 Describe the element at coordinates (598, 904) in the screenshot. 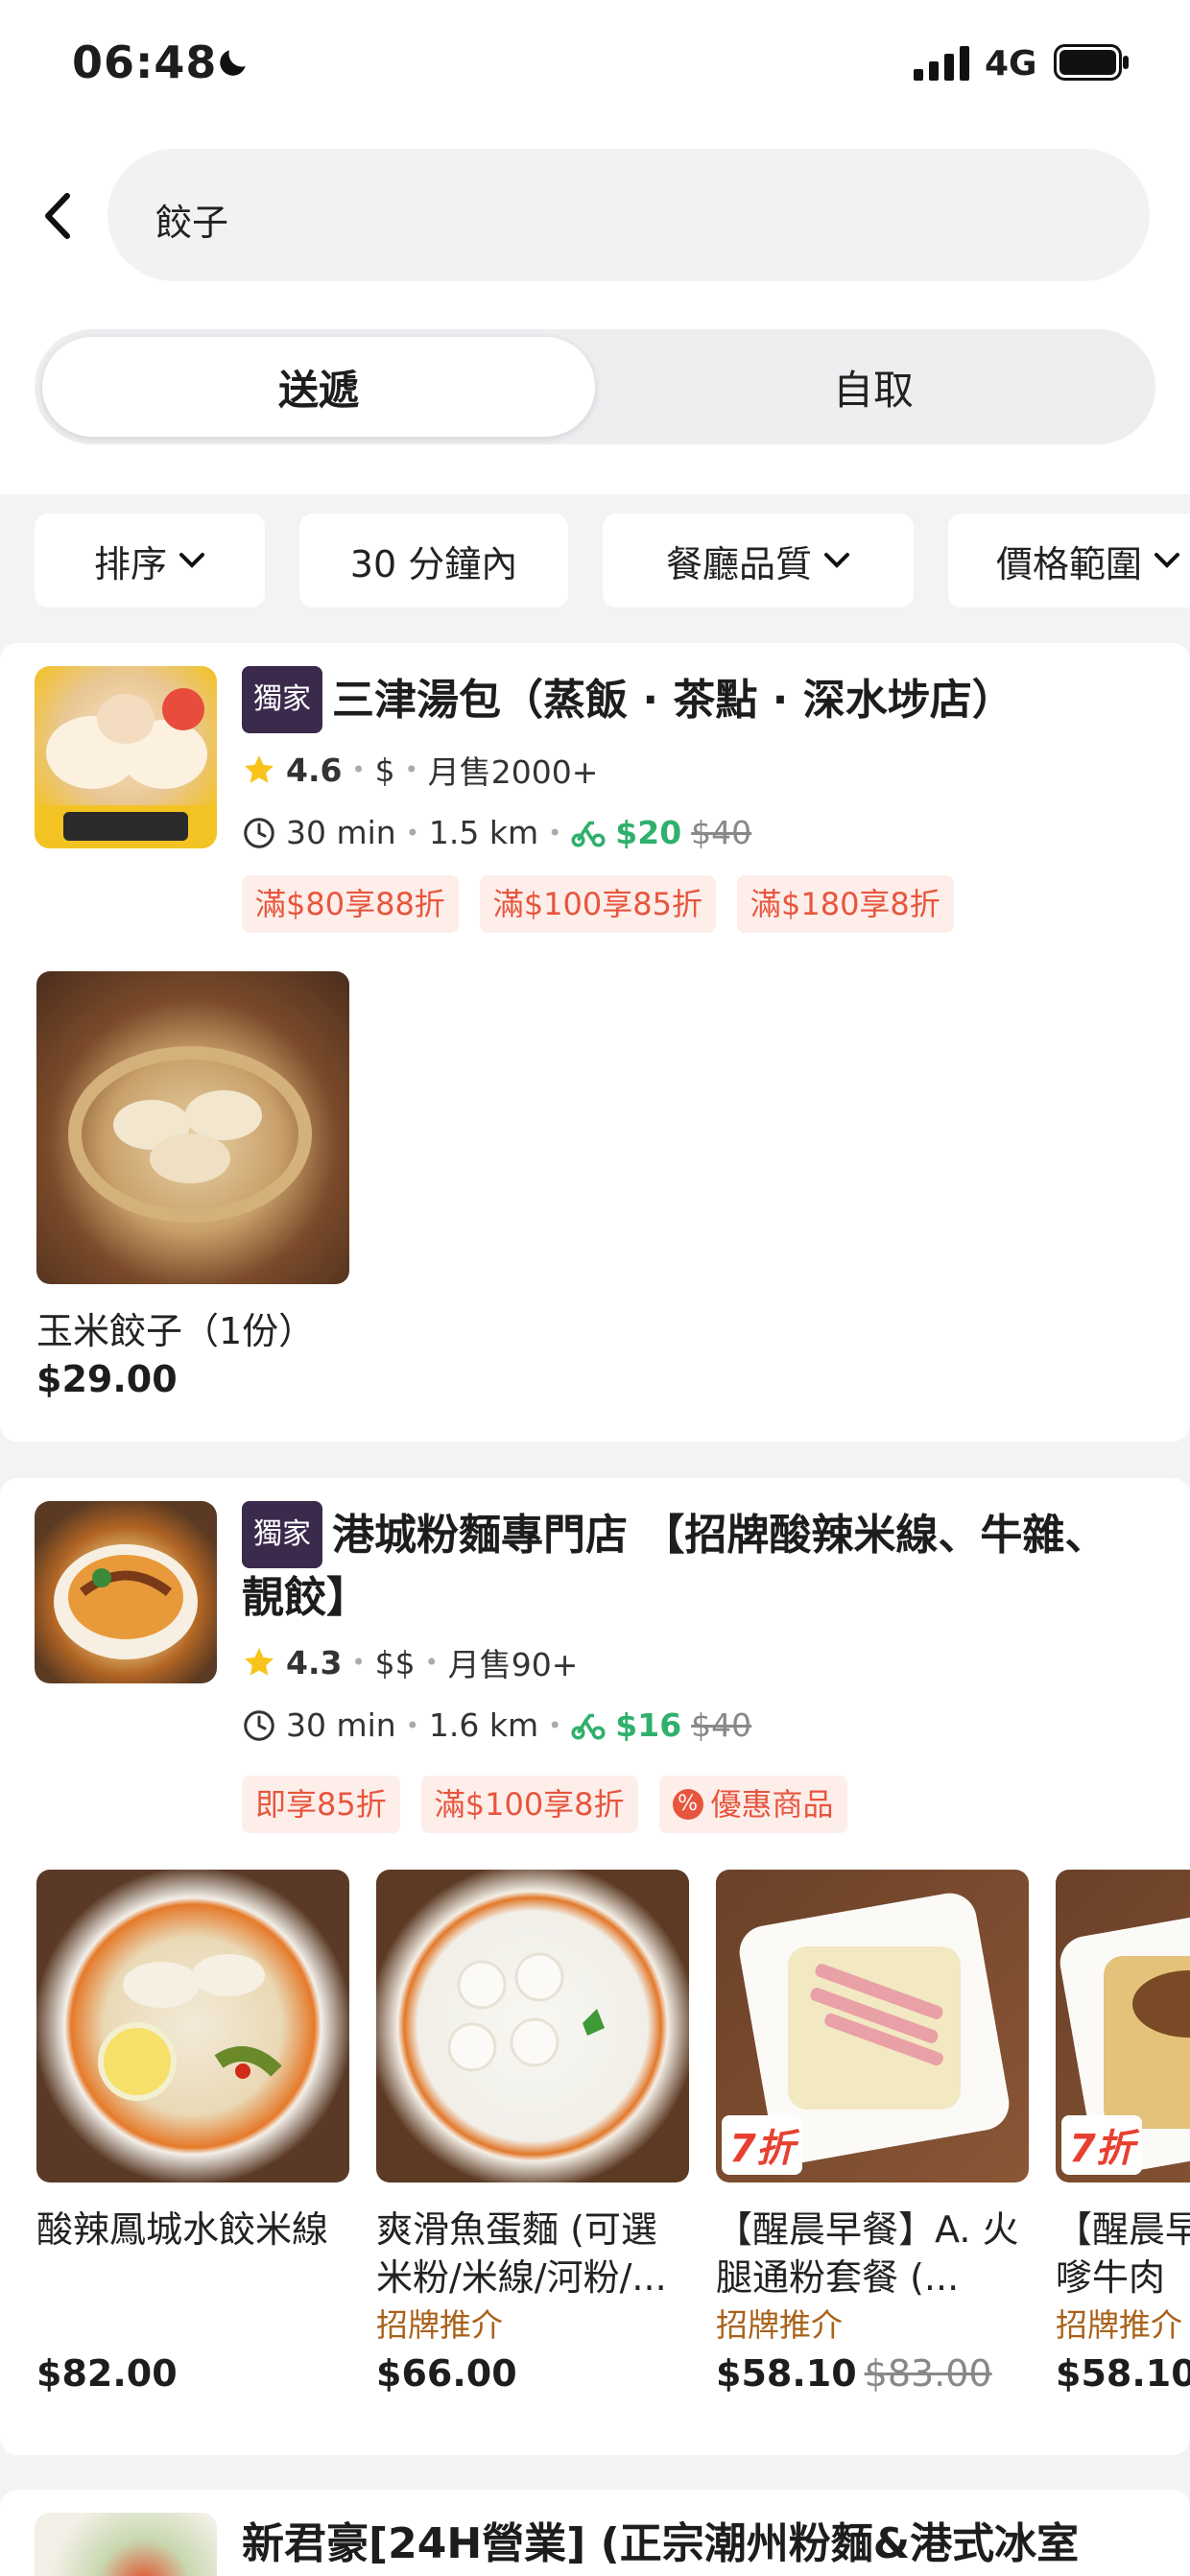

I see `promo-list: 滿$80享88折 滿$100享85折 滿$180享8折` at that location.